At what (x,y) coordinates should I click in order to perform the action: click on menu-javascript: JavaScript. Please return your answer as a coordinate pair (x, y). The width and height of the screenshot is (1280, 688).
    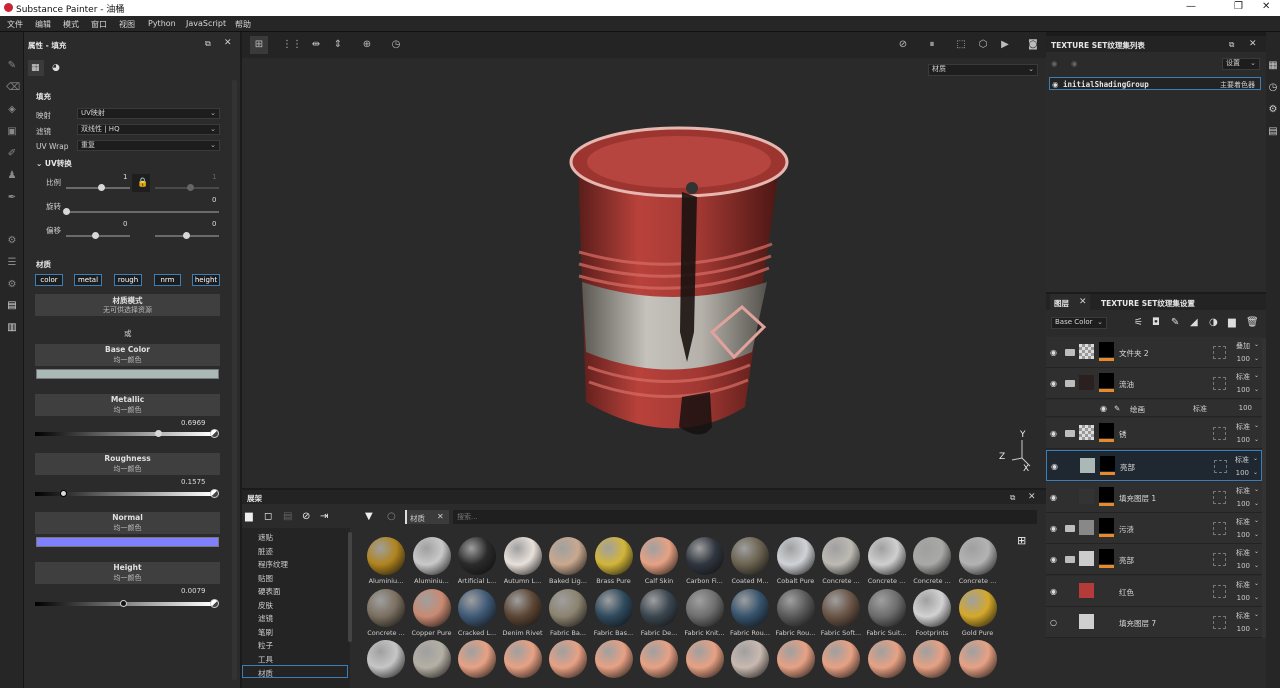
    Looking at the image, I should click on (206, 23).